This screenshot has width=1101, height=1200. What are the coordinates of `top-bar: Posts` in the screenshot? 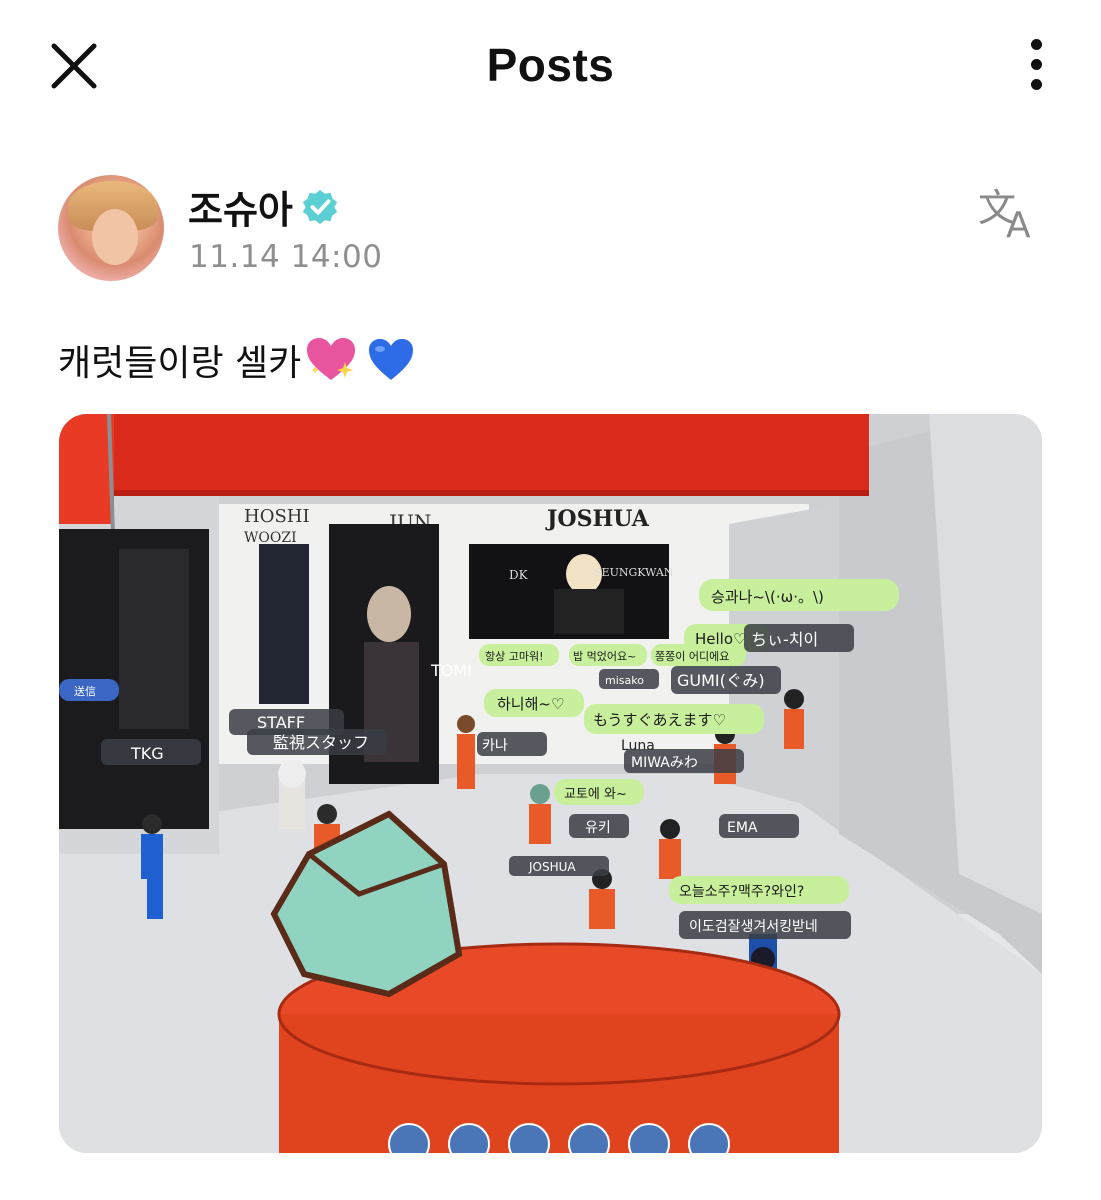 It's located at (550, 65).